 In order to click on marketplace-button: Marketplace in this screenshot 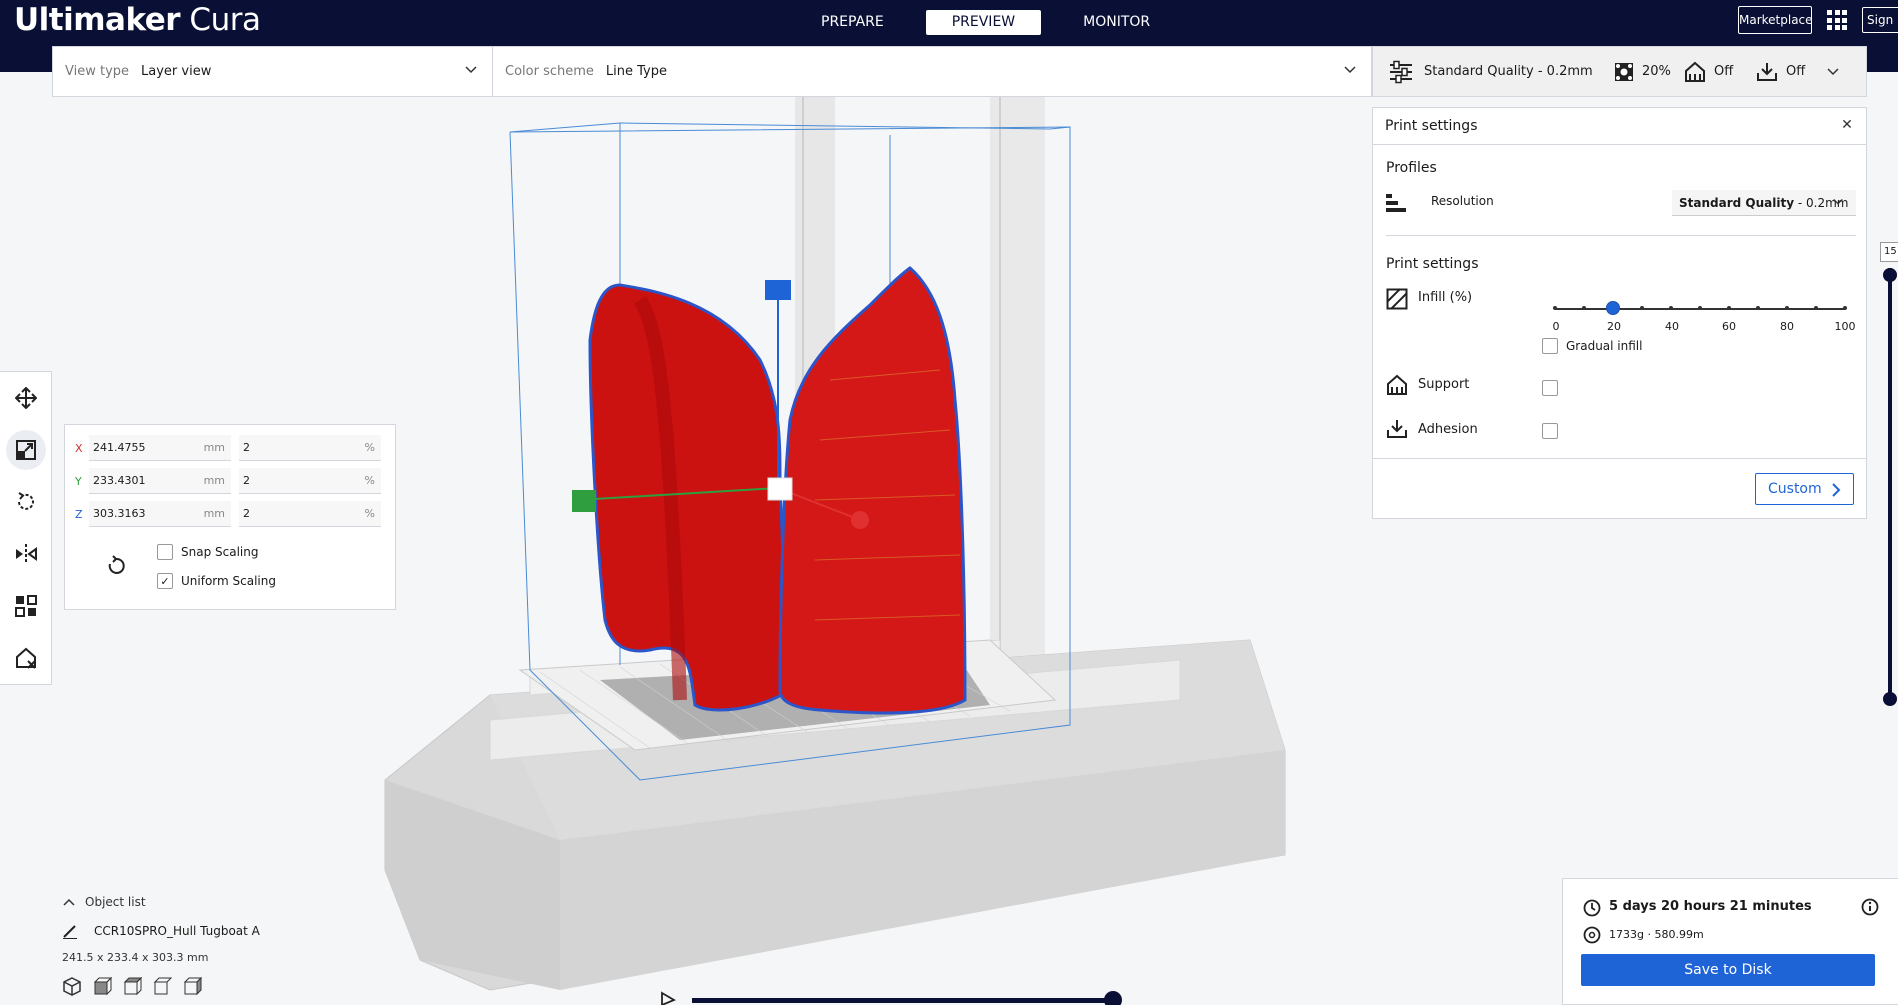, I will do `click(1775, 20)`.